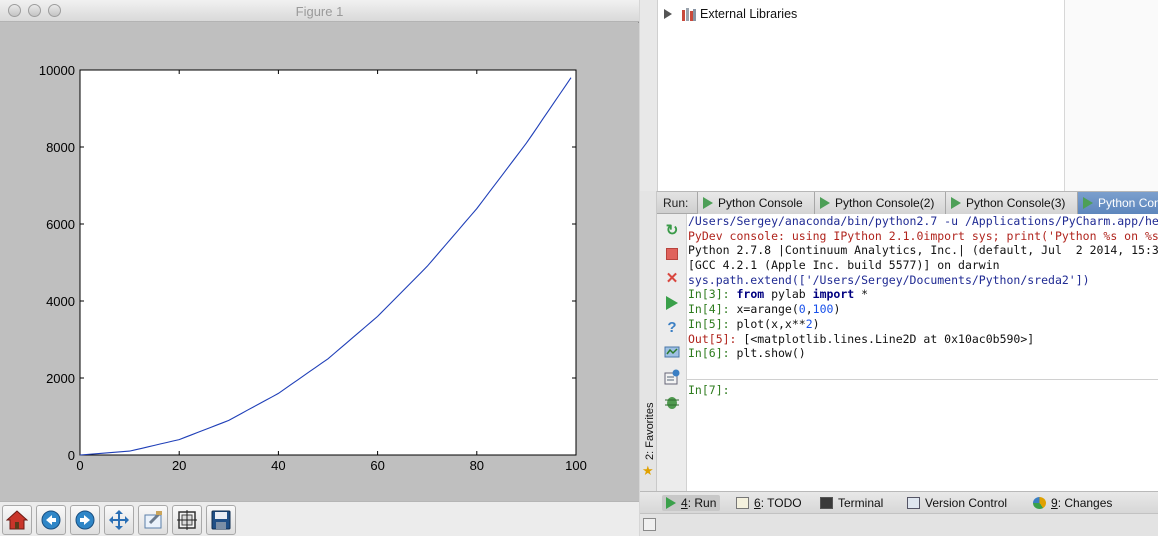  I want to click on tab-python-console-2: Python Console(2), so click(879, 203).